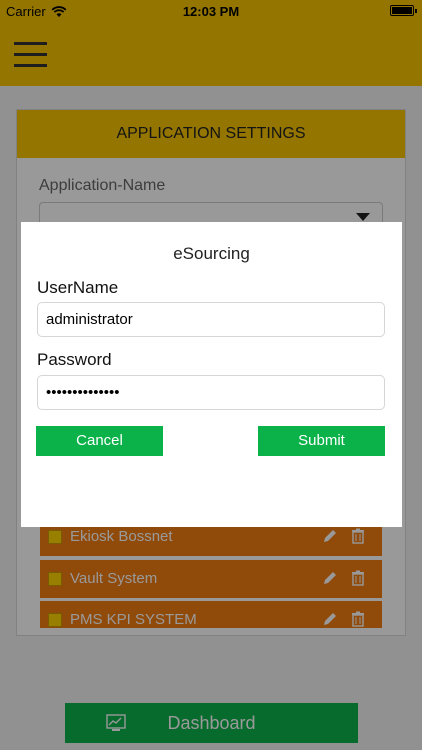 This screenshot has width=422, height=750. I want to click on username-input, so click(211, 319).